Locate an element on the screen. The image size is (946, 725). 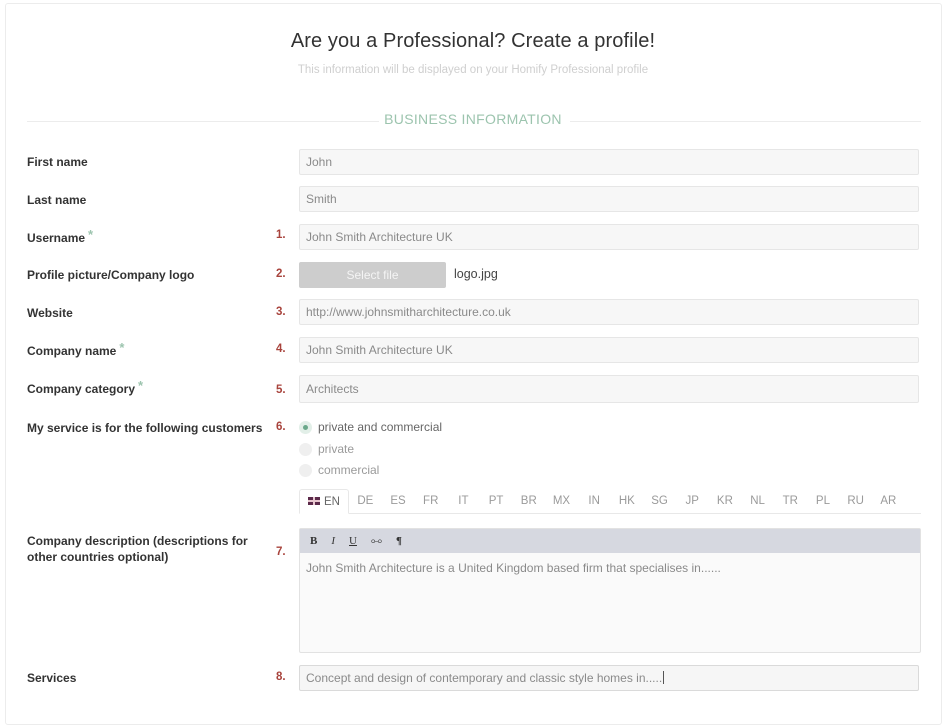
step-number: 6. is located at coordinates (281, 427).